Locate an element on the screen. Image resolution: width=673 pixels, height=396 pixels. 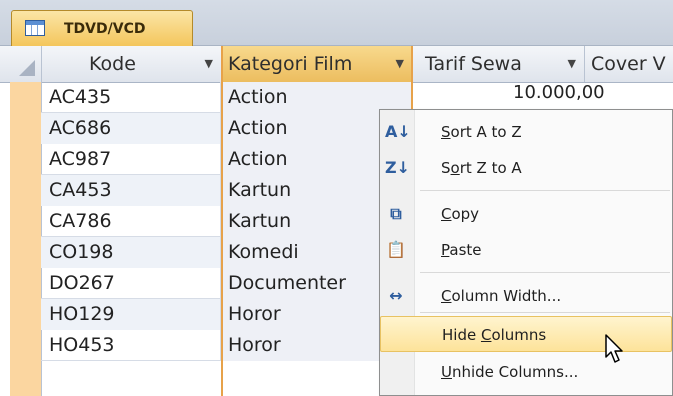
menu-item-label: Paste is located at coordinates (461, 250).